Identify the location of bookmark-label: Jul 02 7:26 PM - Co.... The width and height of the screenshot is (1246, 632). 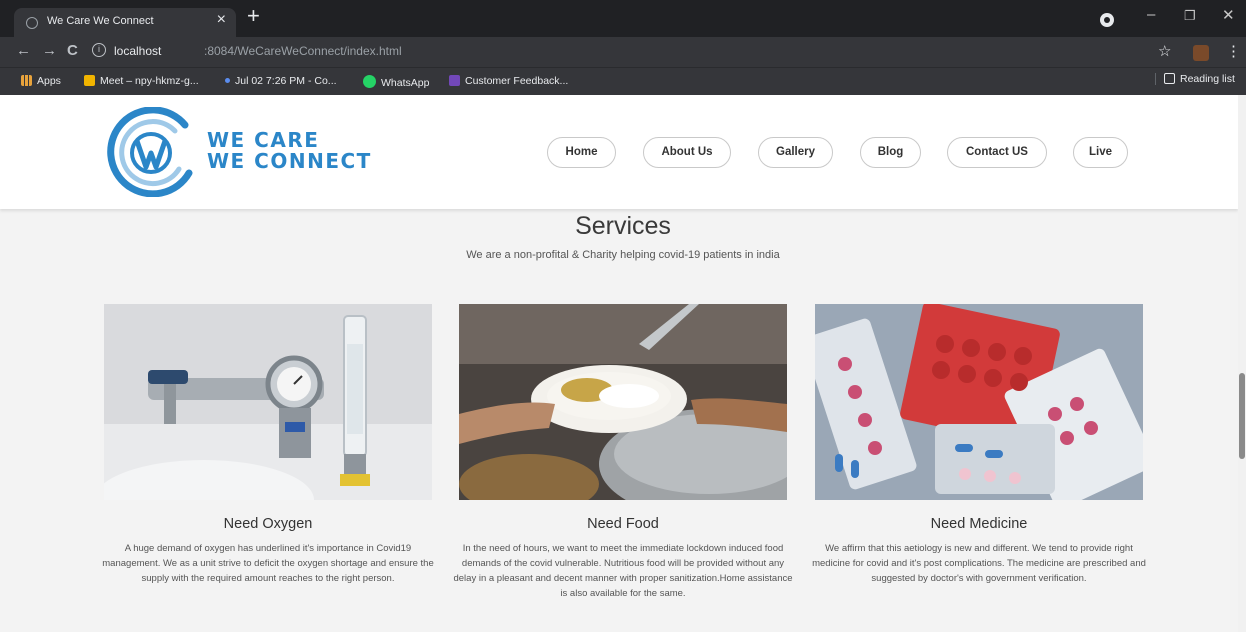
(286, 81).